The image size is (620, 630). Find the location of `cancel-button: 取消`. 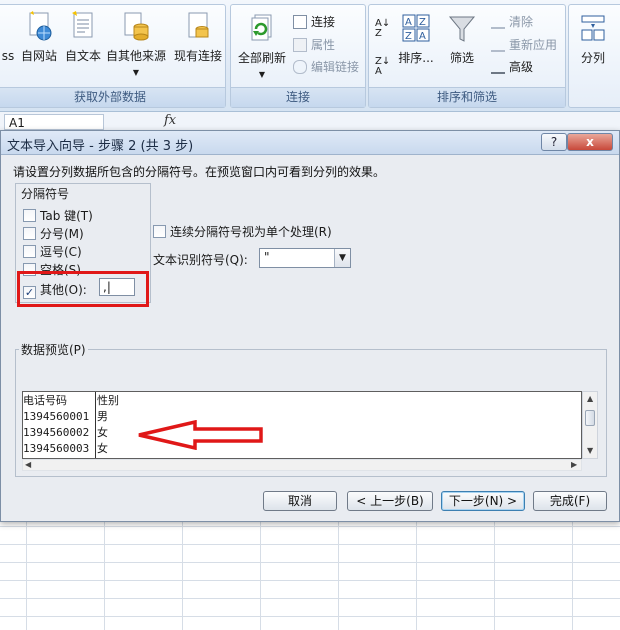

cancel-button: 取消 is located at coordinates (300, 501).